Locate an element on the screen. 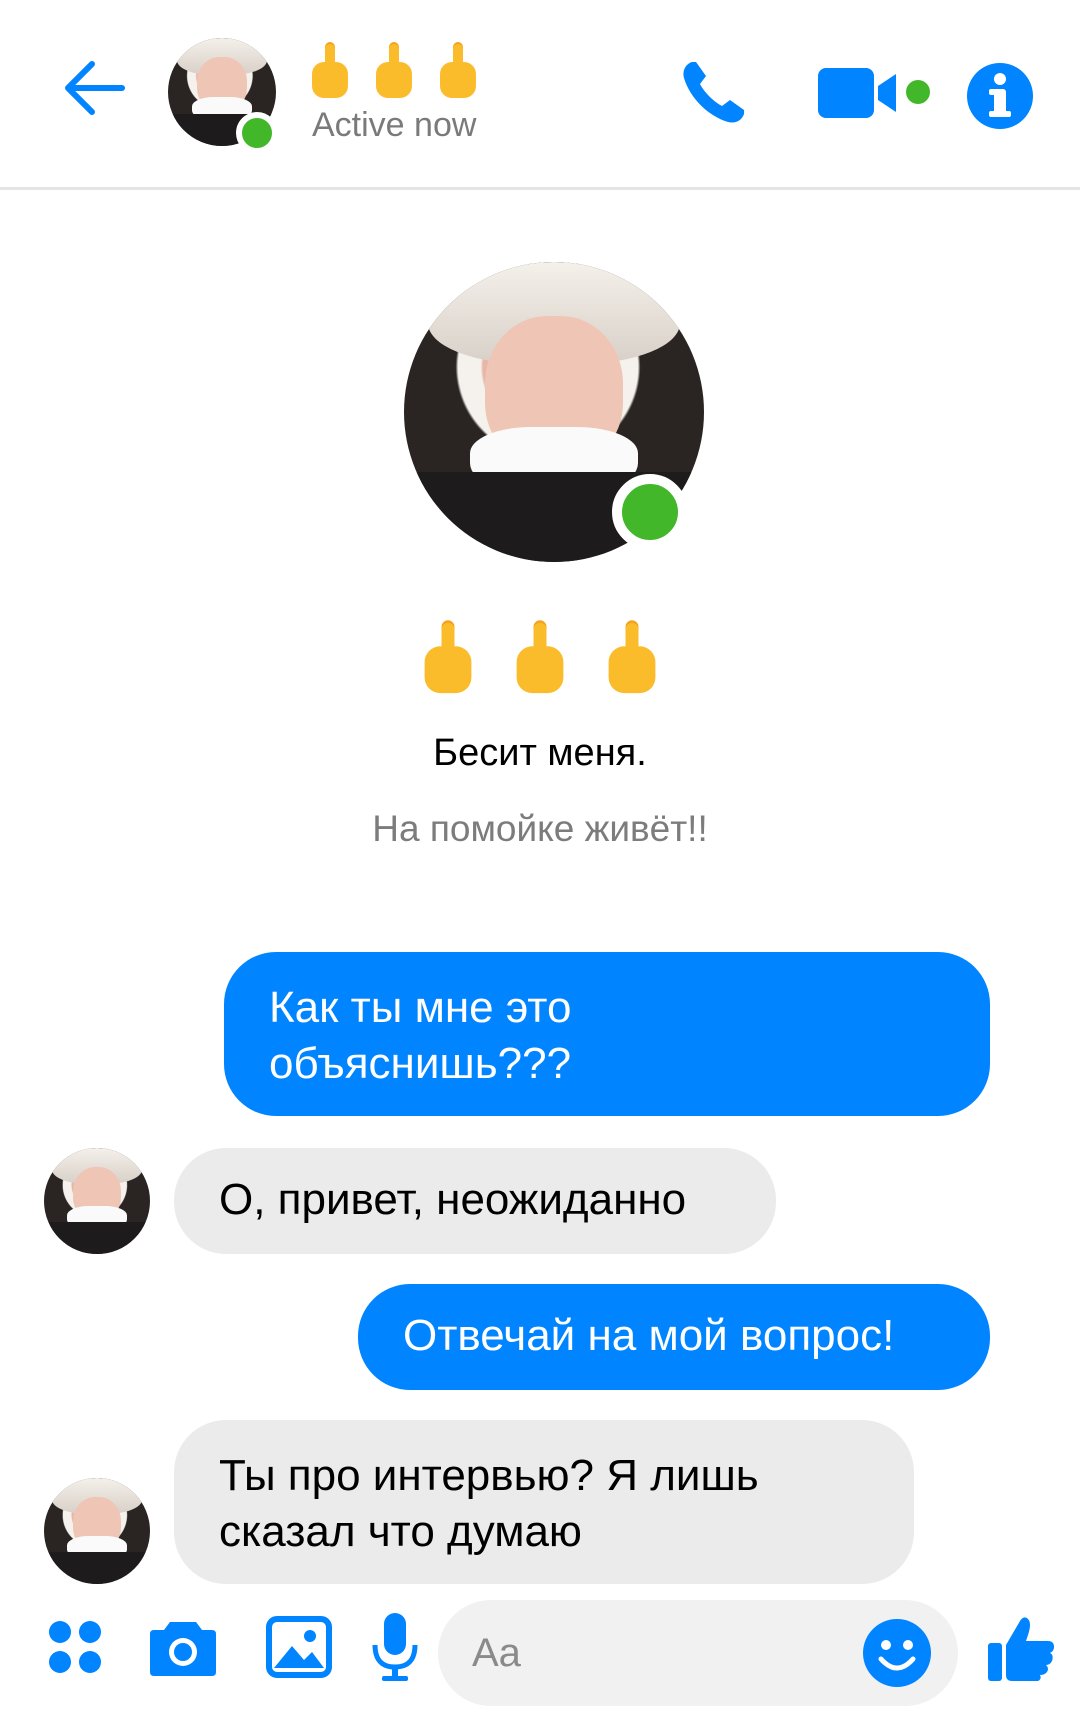 The image size is (1080, 1710). message-input-wrapper is located at coordinates (698, 1653).